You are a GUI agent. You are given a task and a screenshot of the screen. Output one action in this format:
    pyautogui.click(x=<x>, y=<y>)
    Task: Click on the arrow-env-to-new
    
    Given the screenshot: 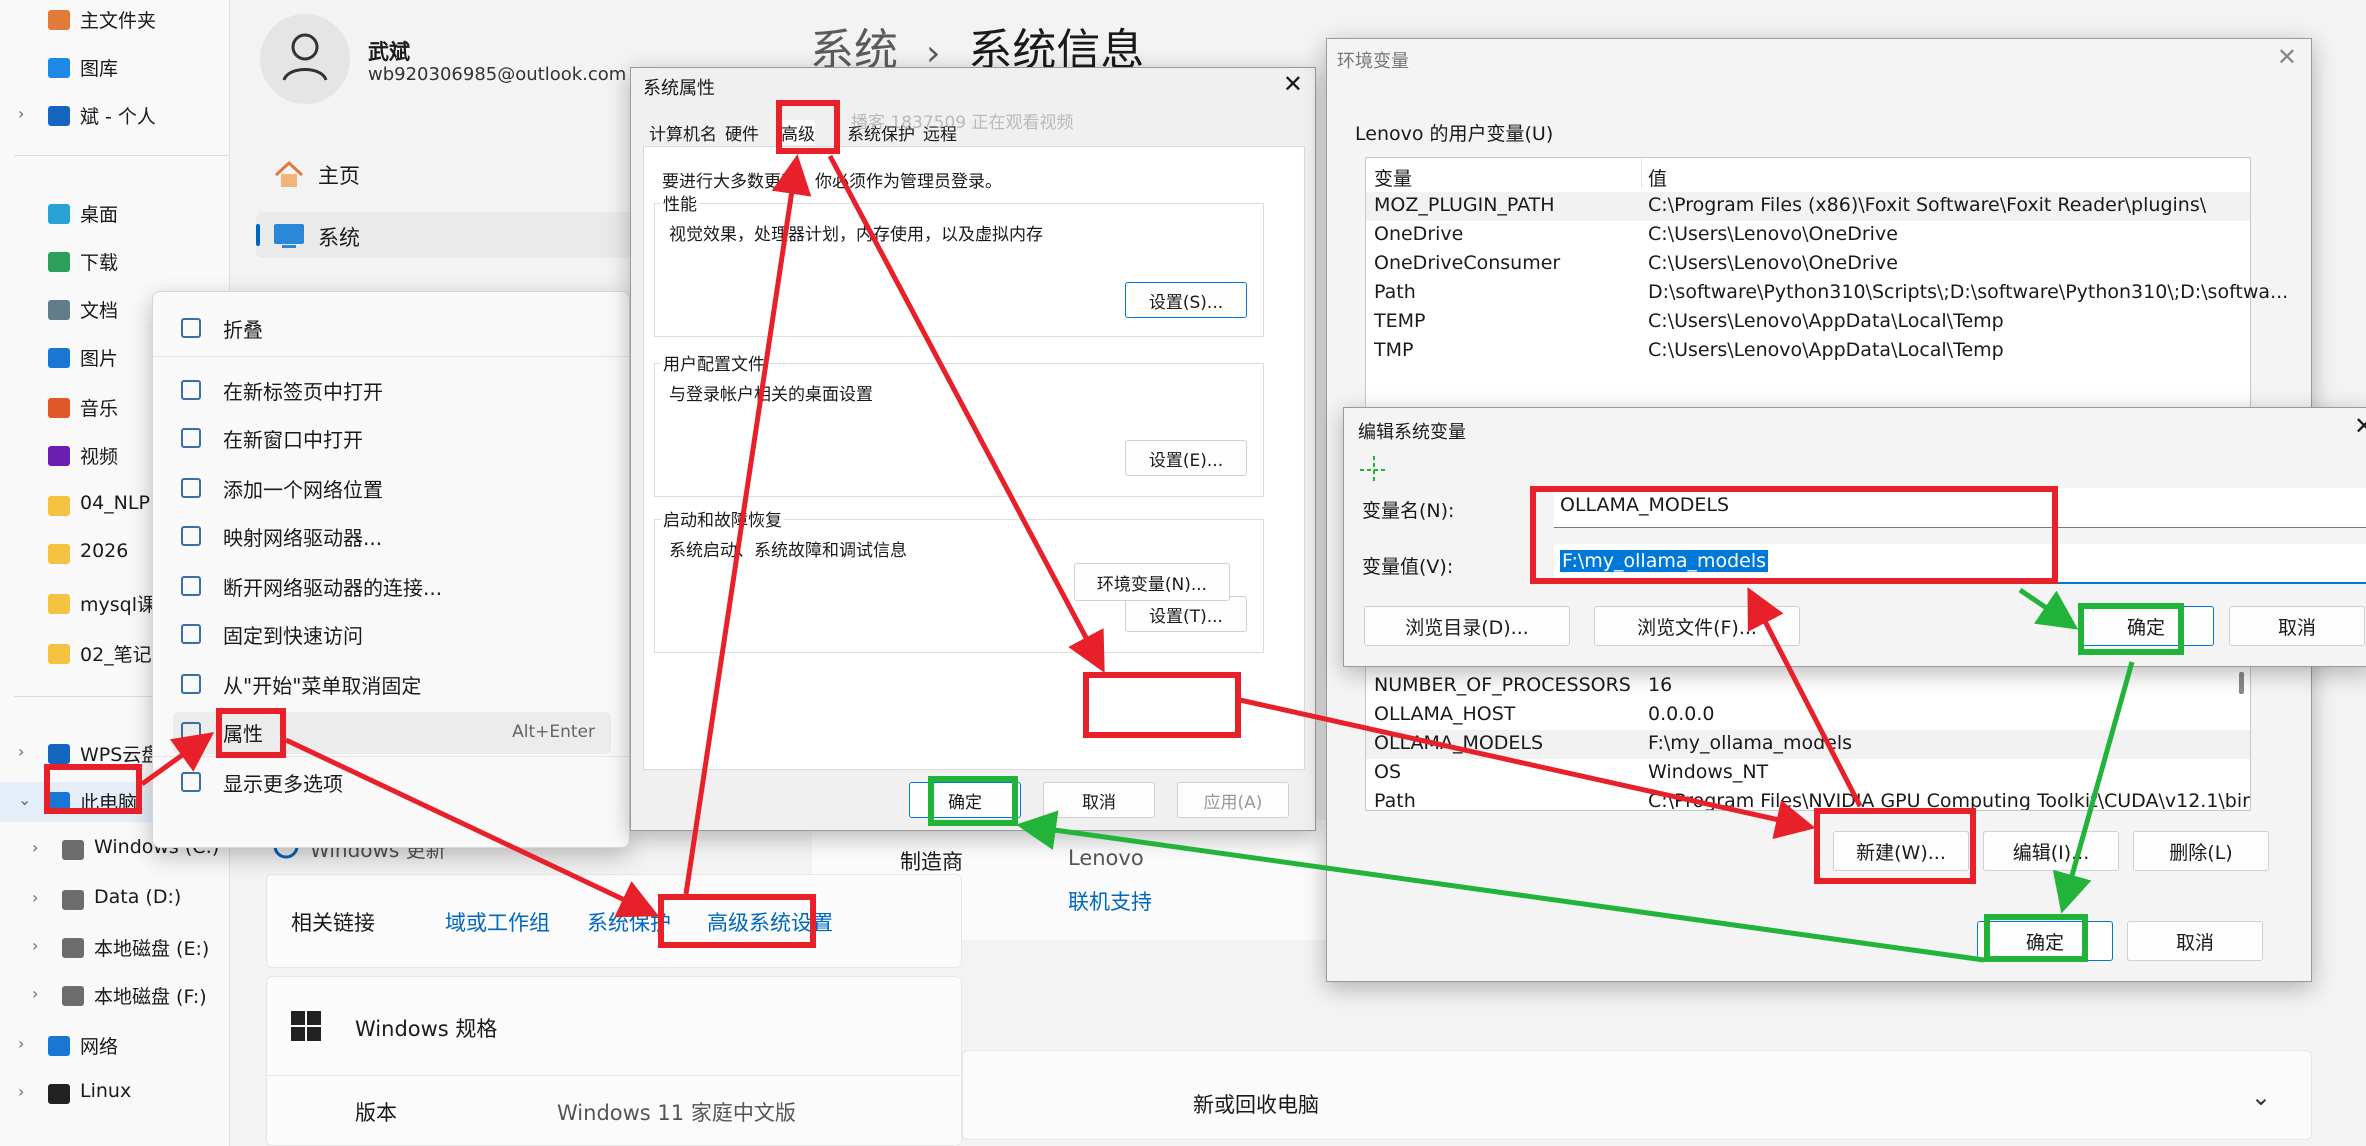 What is the action you would take?
    pyautogui.click(x=1527, y=768)
    